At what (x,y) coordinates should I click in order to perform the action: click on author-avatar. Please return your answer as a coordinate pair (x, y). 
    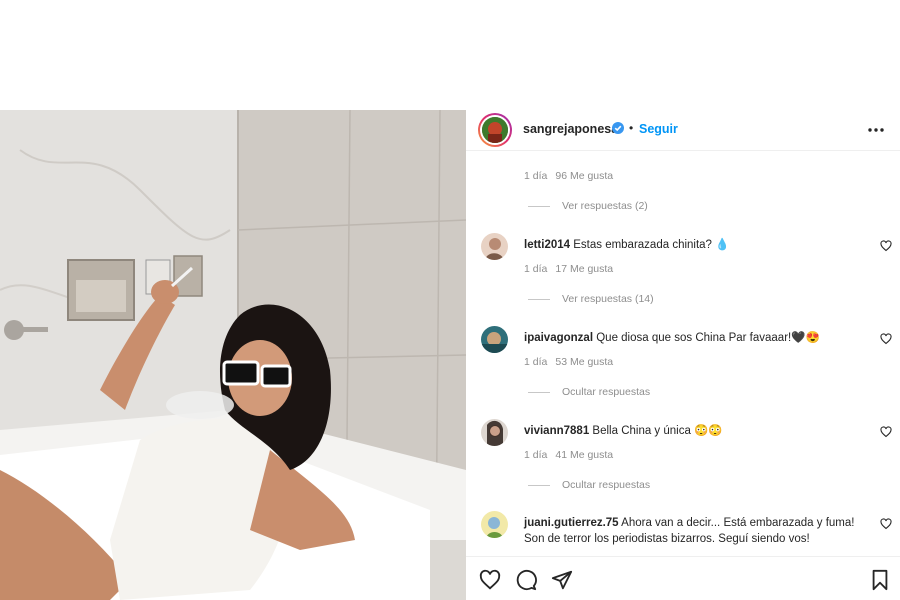
    Looking at the image, I should click on (495, 130).